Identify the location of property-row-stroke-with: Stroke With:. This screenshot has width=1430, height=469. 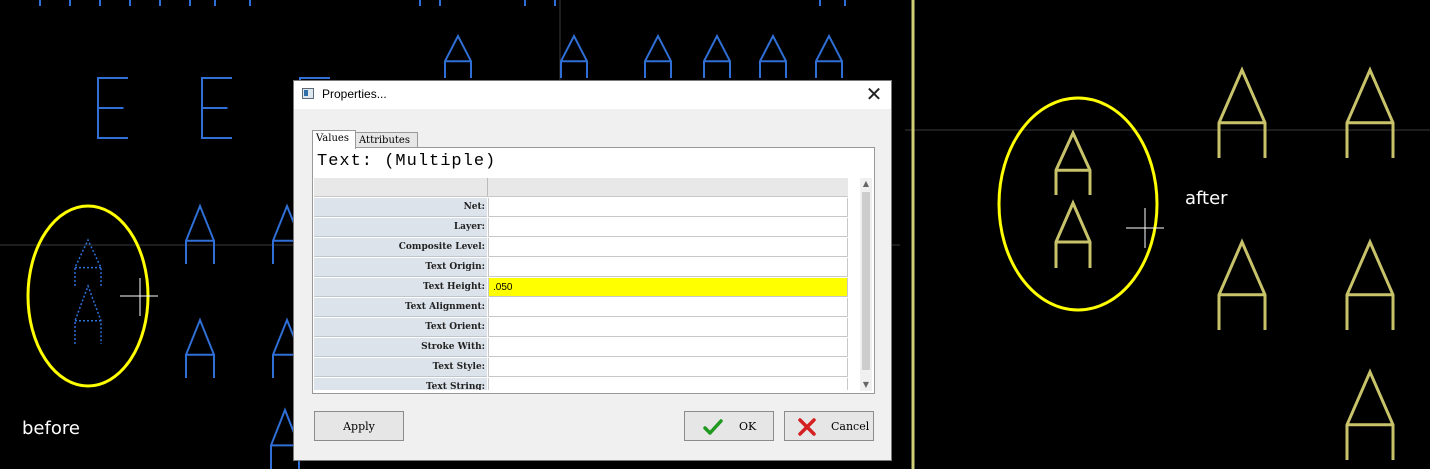
(581, 348).